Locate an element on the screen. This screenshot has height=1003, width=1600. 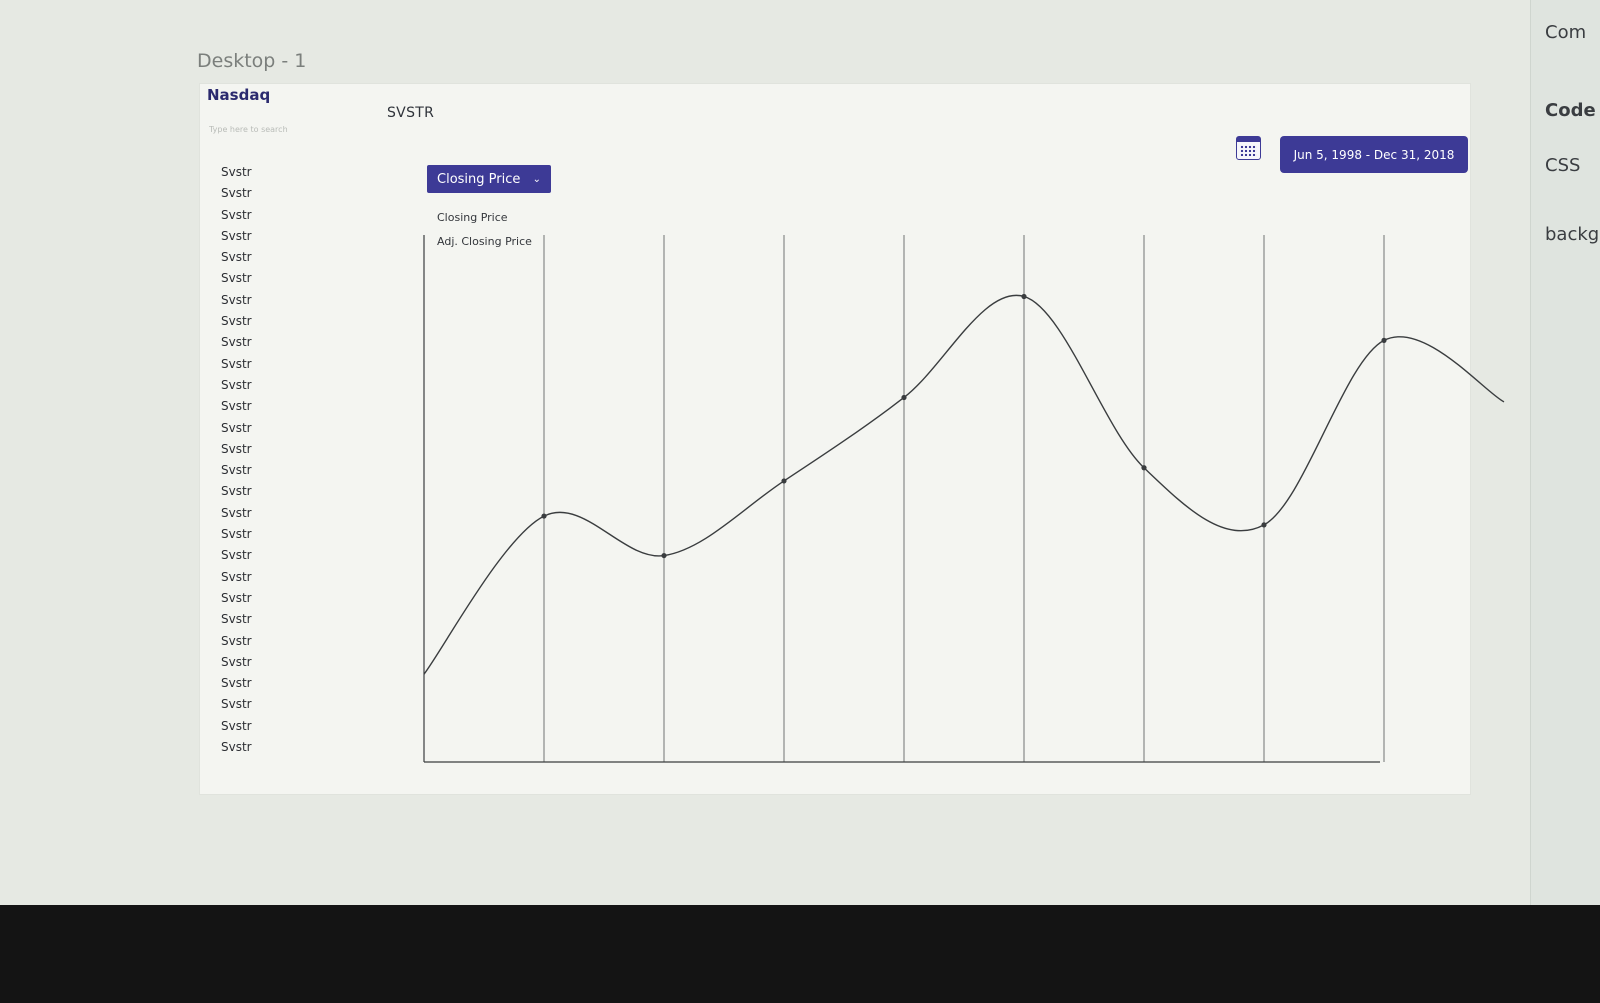
data-points is located at coordinates (964, 426).